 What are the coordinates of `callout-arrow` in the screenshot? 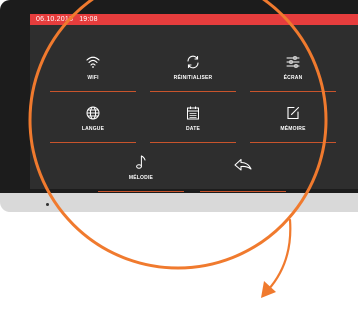 It's located at (279, 255).